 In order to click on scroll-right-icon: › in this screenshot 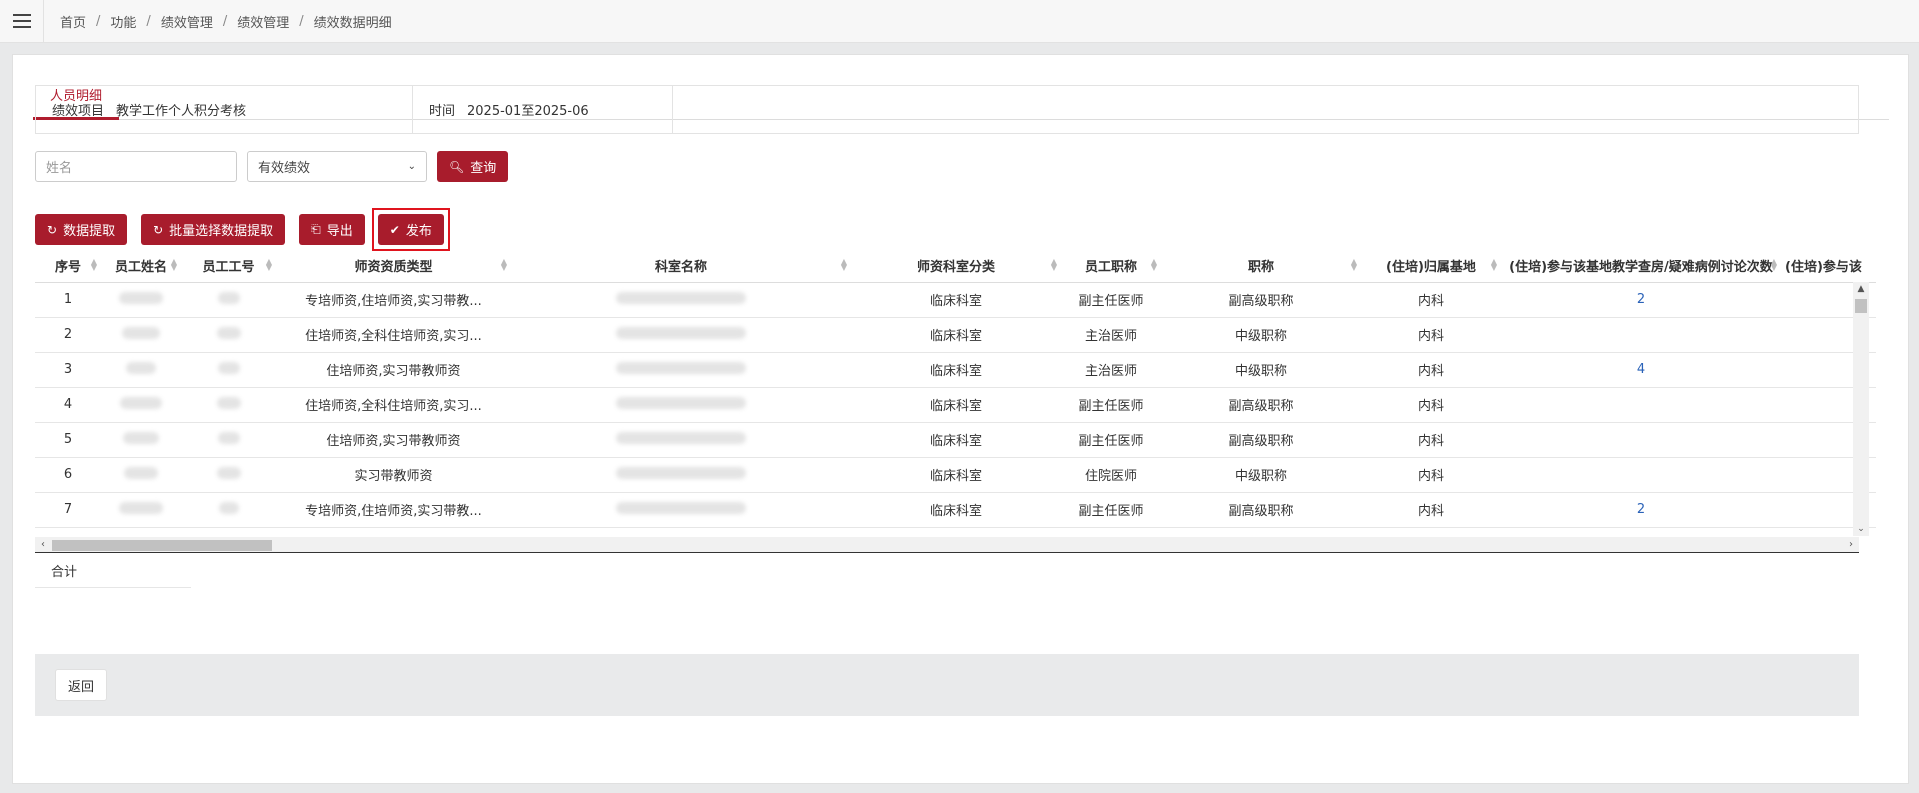, I will do `click(1851, 545)`.